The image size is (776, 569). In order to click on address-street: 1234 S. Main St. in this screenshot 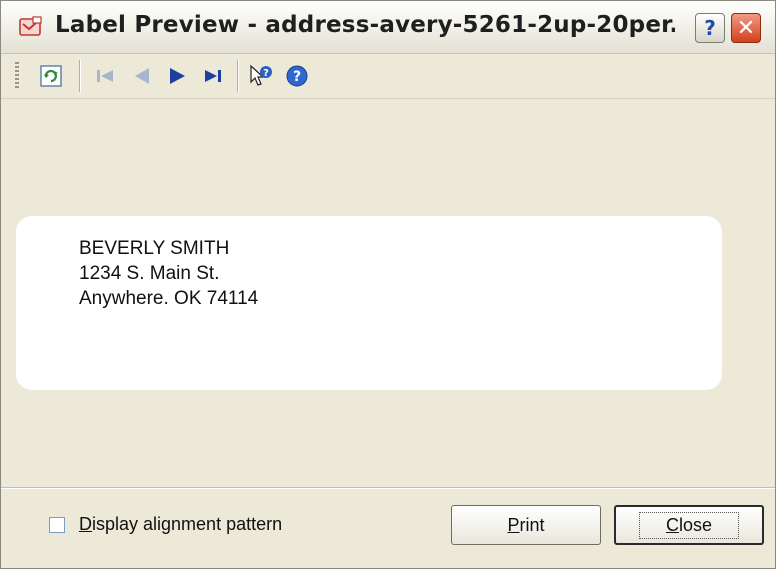, I will do `click(149, 273)`.